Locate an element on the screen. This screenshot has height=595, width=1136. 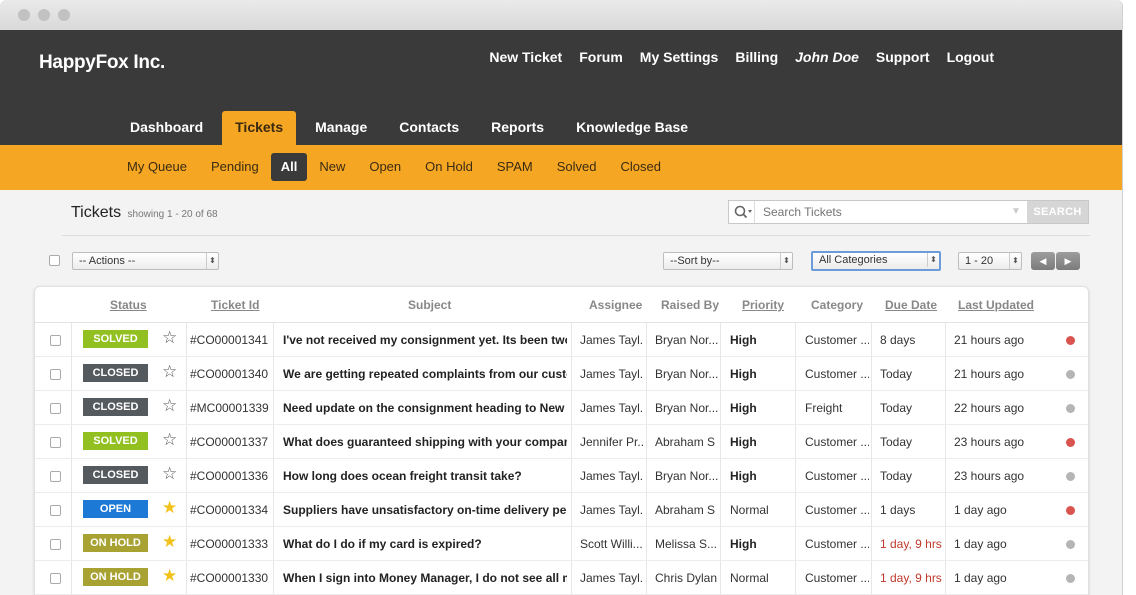
top-nav-logout: Logout is located at coordinates (970, 57).